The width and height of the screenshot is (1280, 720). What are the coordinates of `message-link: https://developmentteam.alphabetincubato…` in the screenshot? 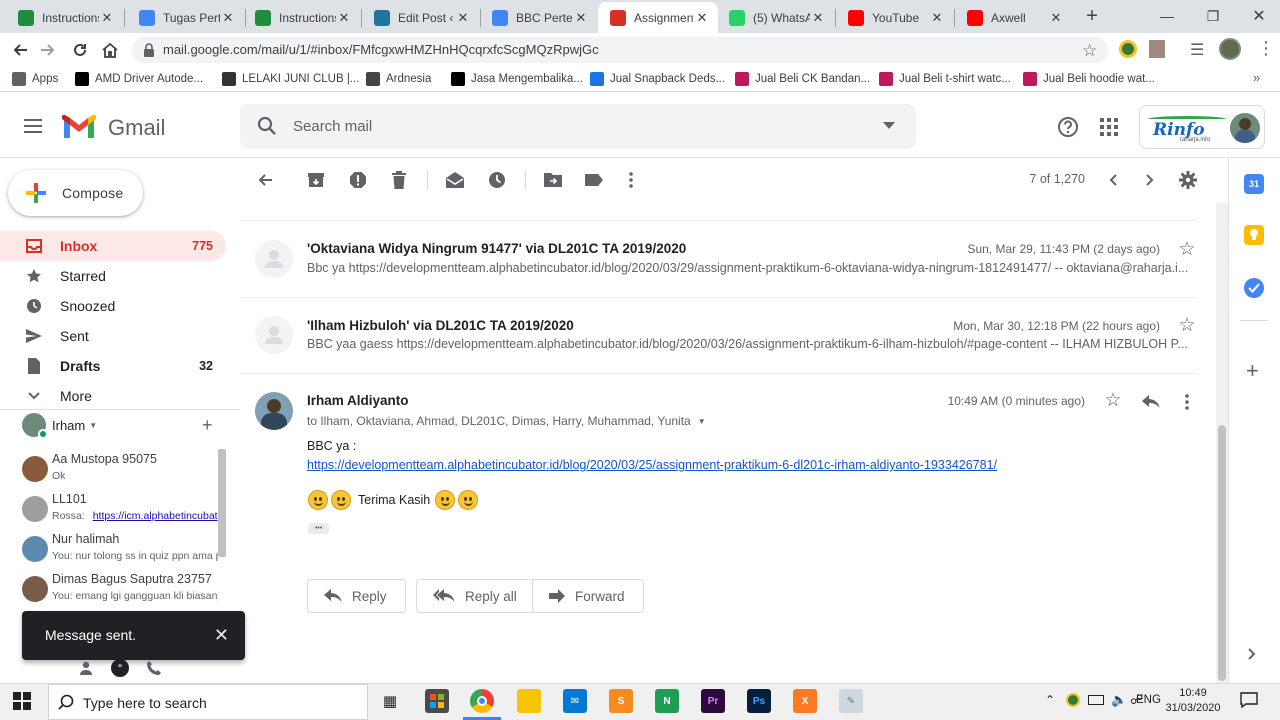 It's located at (652, 465).